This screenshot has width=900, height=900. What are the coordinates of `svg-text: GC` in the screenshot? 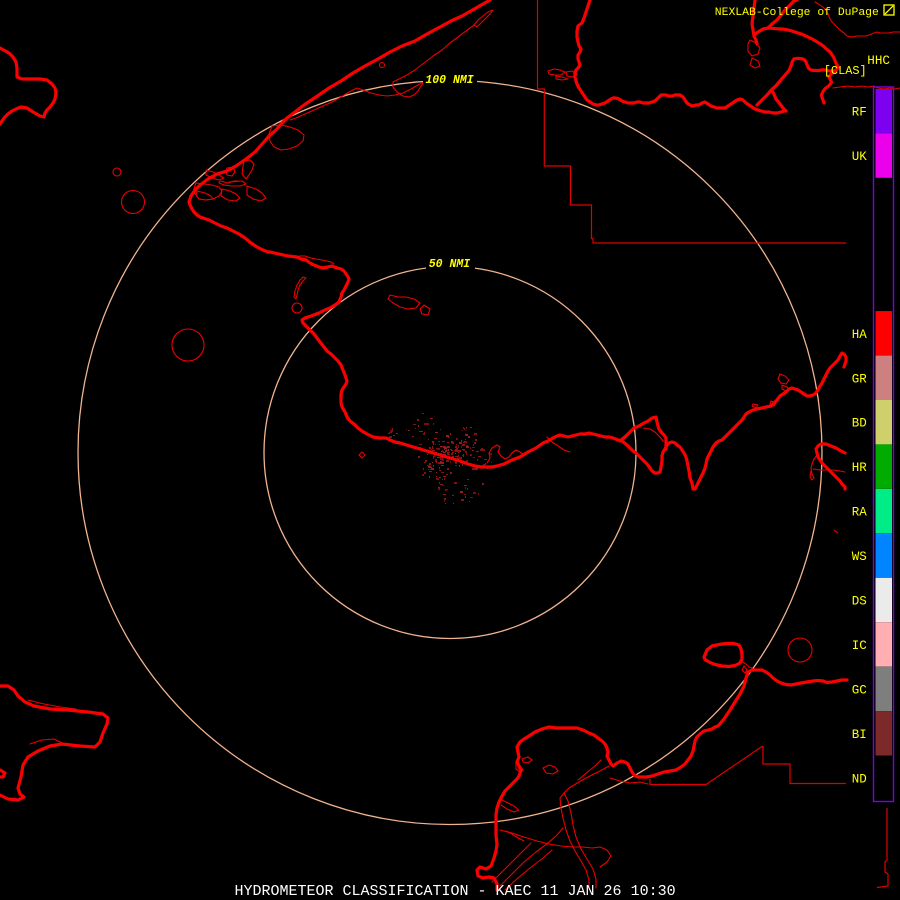 It's located at (859, 690).